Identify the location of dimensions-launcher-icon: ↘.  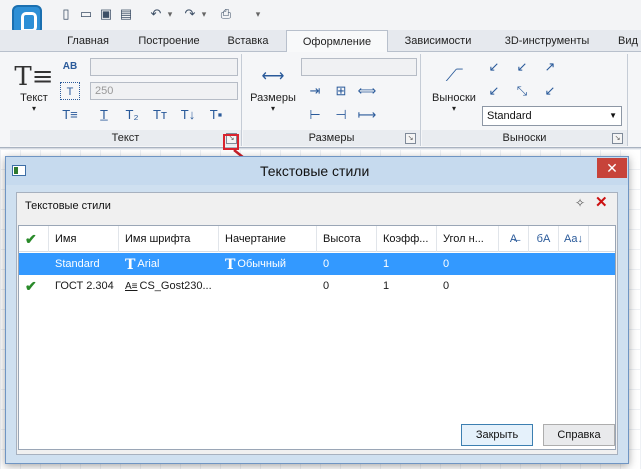
(410, 138).